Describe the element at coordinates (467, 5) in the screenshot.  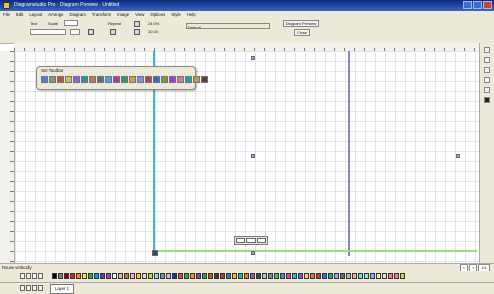
I see `minimize-icon` at that location.